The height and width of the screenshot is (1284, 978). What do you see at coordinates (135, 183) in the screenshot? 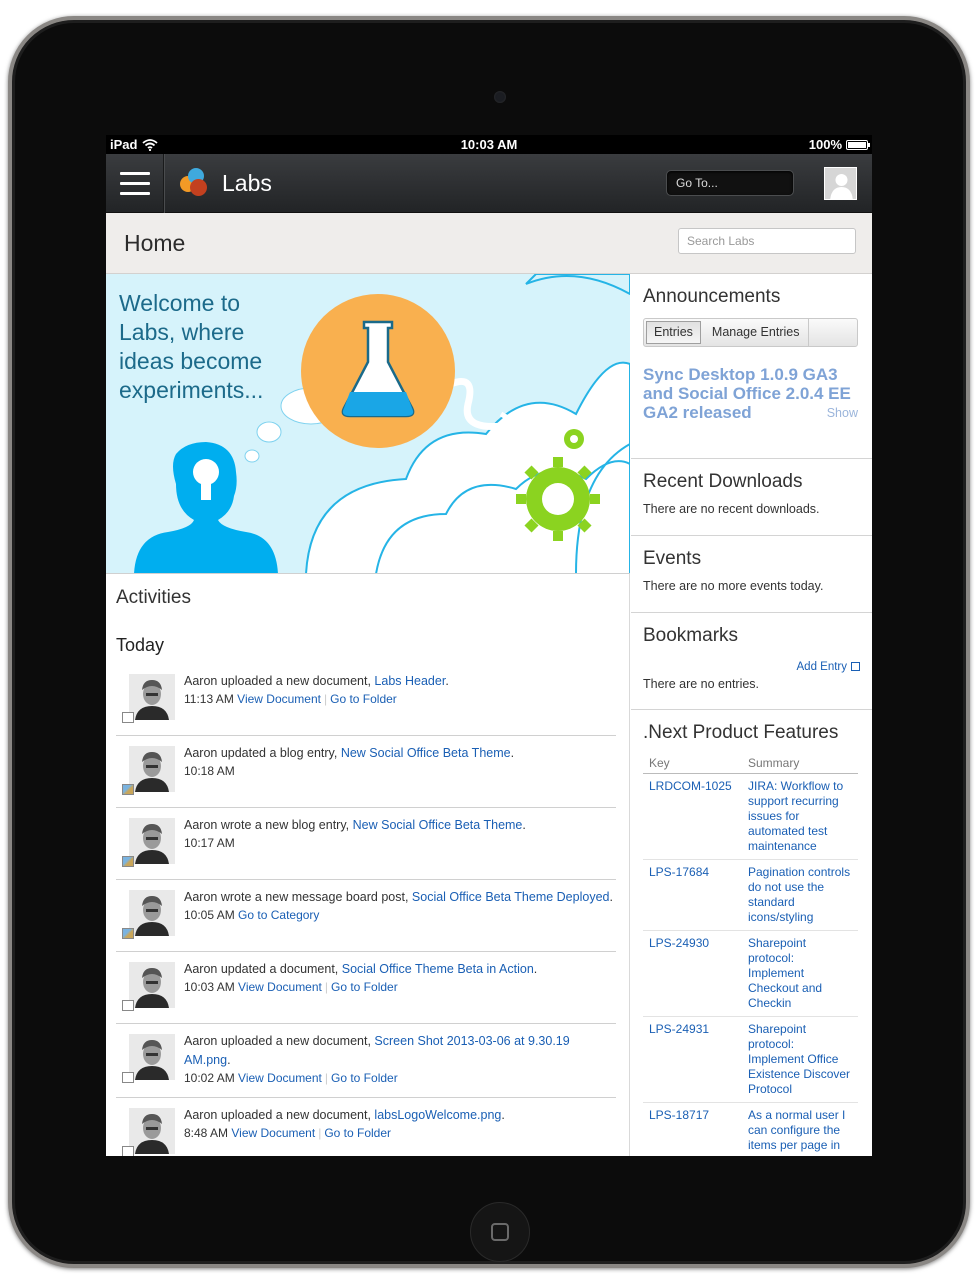
I see `menu-button` at bounding box center [135, 183].